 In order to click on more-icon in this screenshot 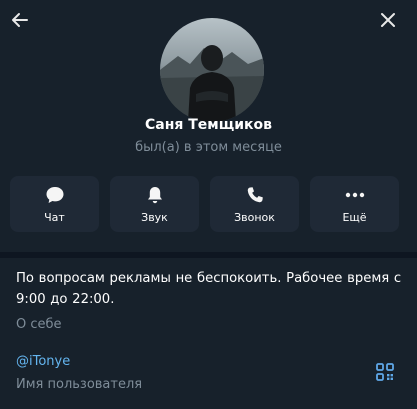, I will do `click(354, 195)`.